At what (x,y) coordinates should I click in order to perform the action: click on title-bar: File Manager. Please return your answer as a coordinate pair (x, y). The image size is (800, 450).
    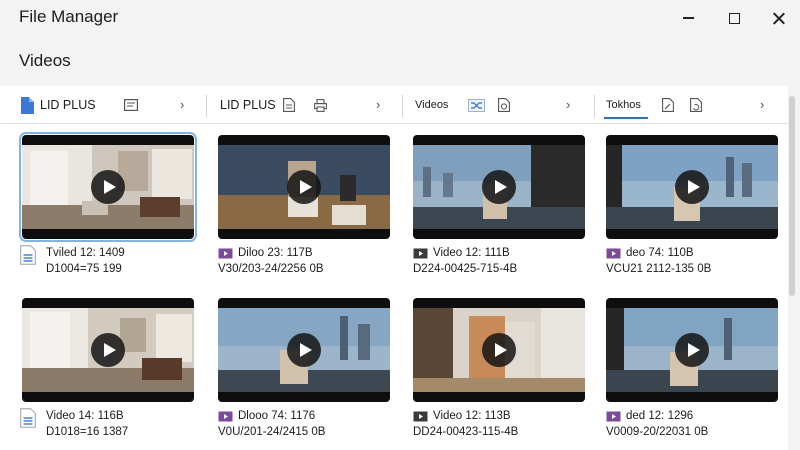
    Looking at the image, I should click on (400, 18).